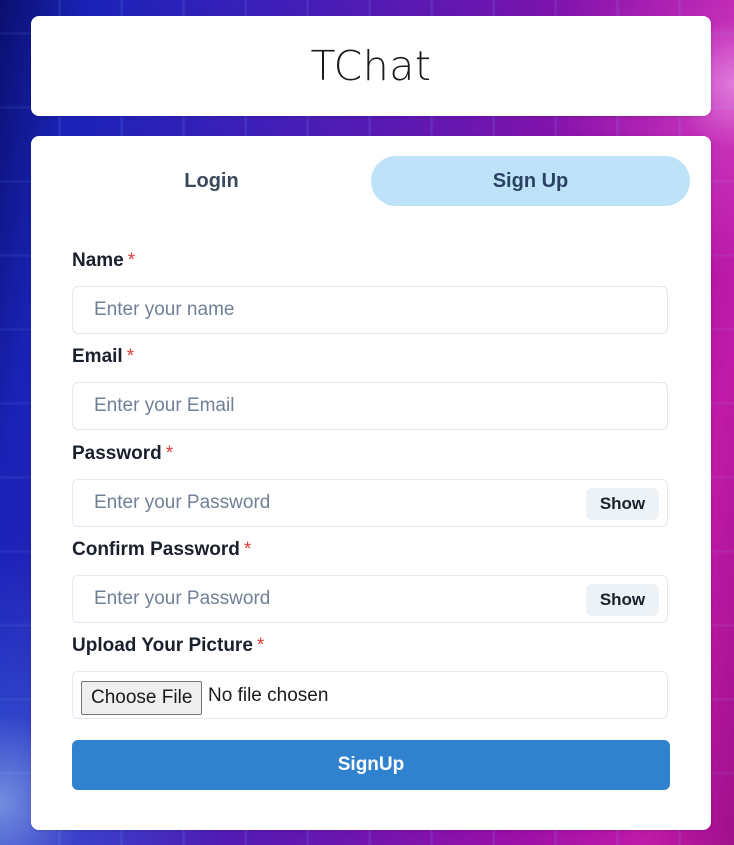  I want to click on auth-tabs: Login Sign Up, so click(371, 181).